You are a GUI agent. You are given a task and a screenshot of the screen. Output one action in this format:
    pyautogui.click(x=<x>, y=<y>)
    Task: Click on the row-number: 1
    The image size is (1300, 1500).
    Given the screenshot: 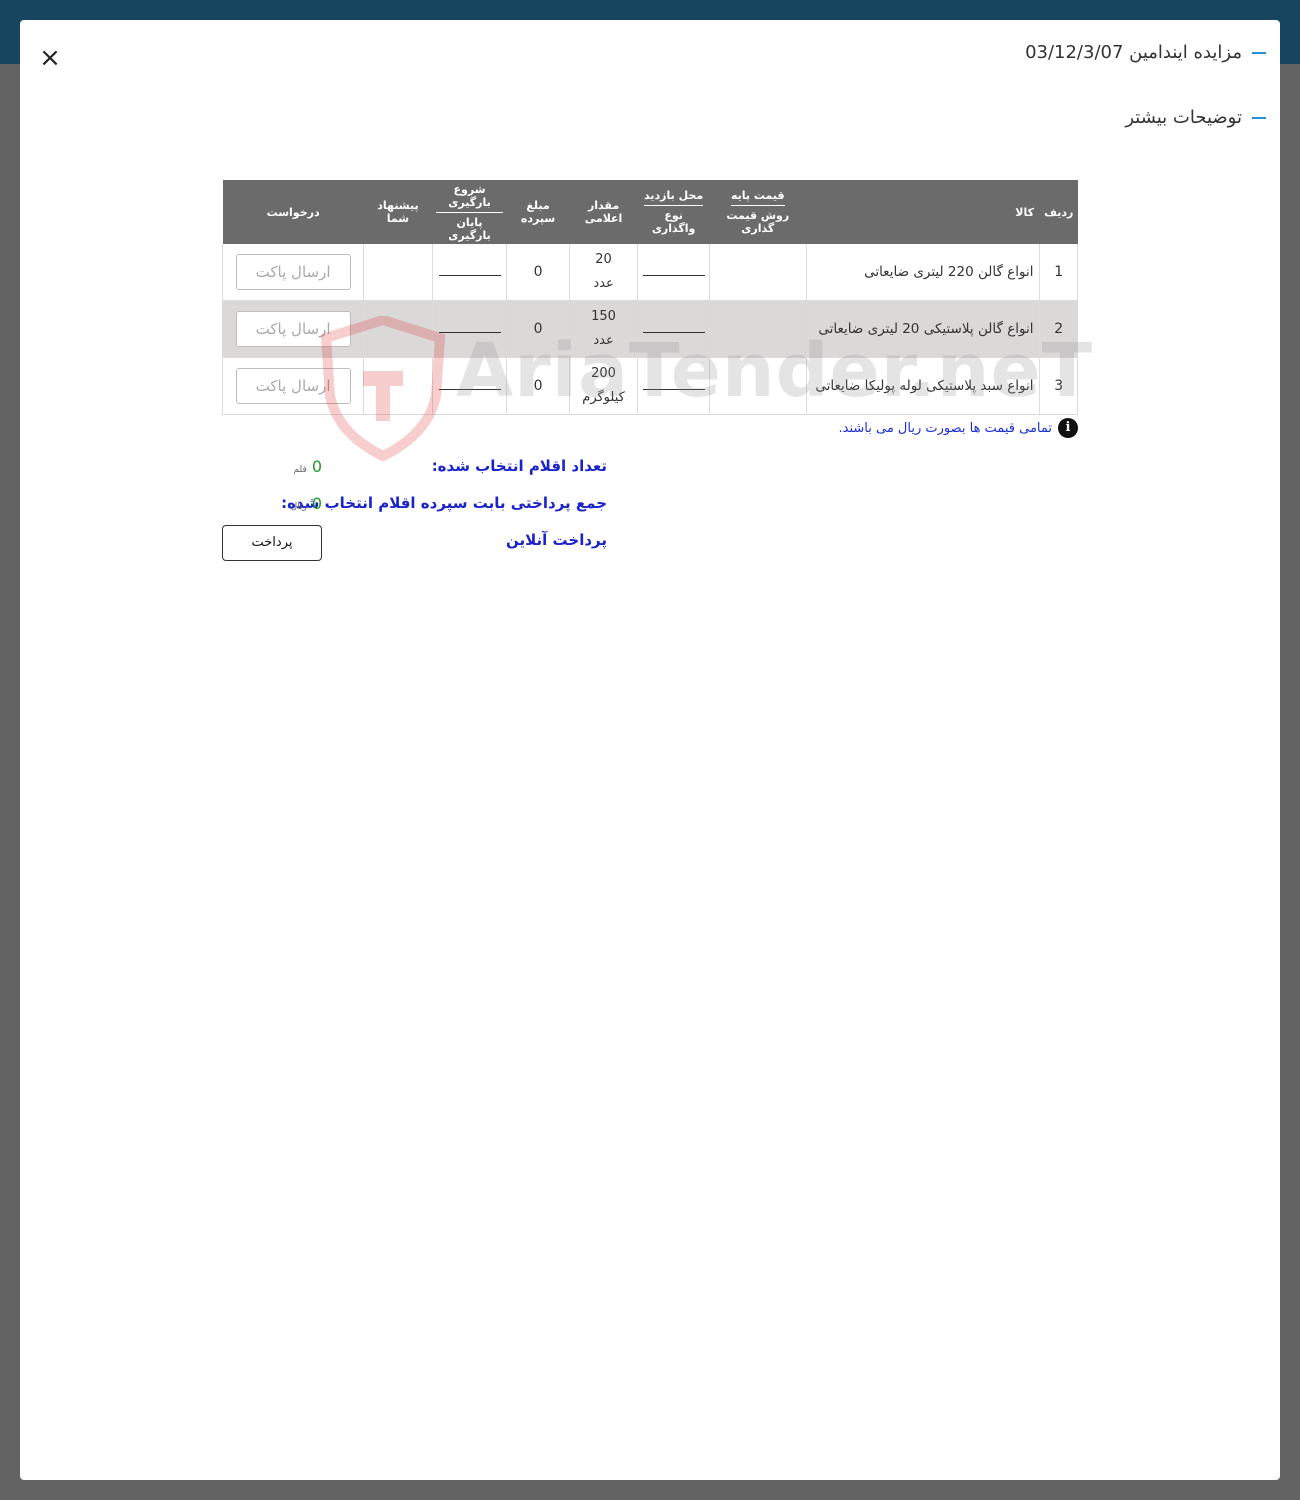 What is the action you would take?
    pyautogui.click(x=1058, y=272)
    